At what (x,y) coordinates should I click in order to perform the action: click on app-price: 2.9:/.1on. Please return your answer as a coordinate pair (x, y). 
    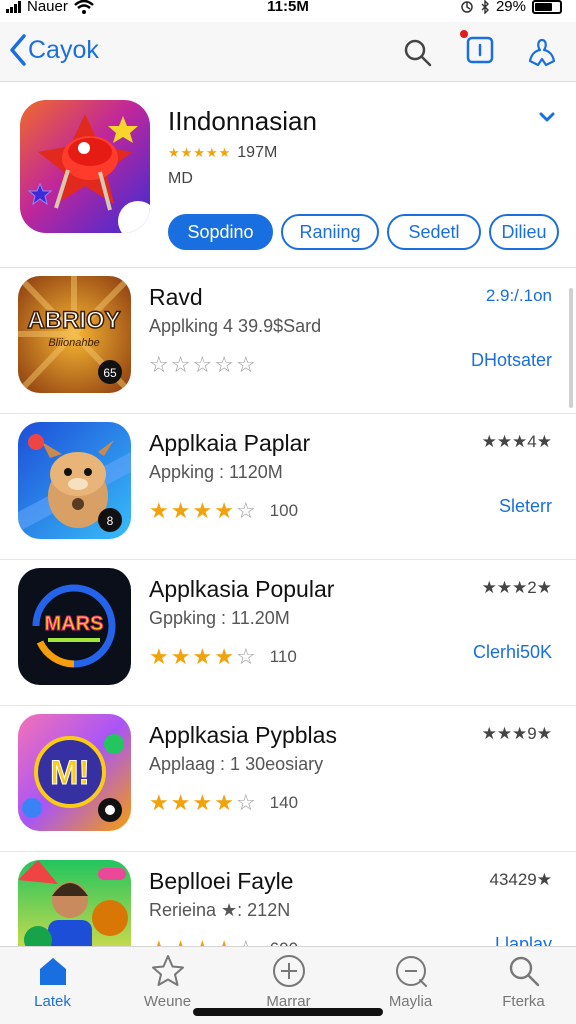
    Looking at the image, I should click on (518, 295).